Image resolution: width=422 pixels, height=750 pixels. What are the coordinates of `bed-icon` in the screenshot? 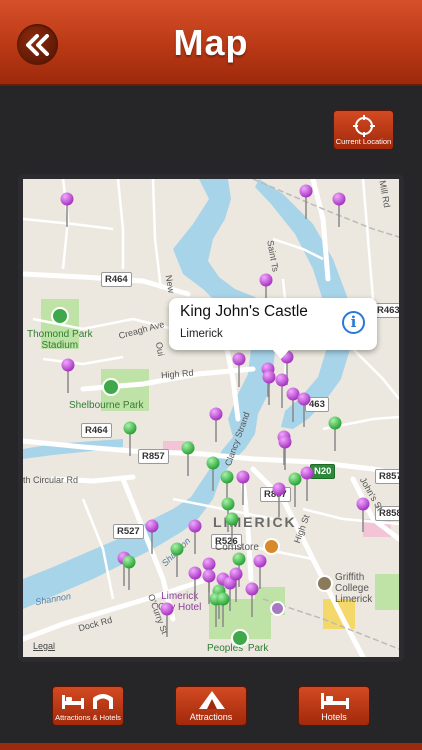 It's located at (335, 701).